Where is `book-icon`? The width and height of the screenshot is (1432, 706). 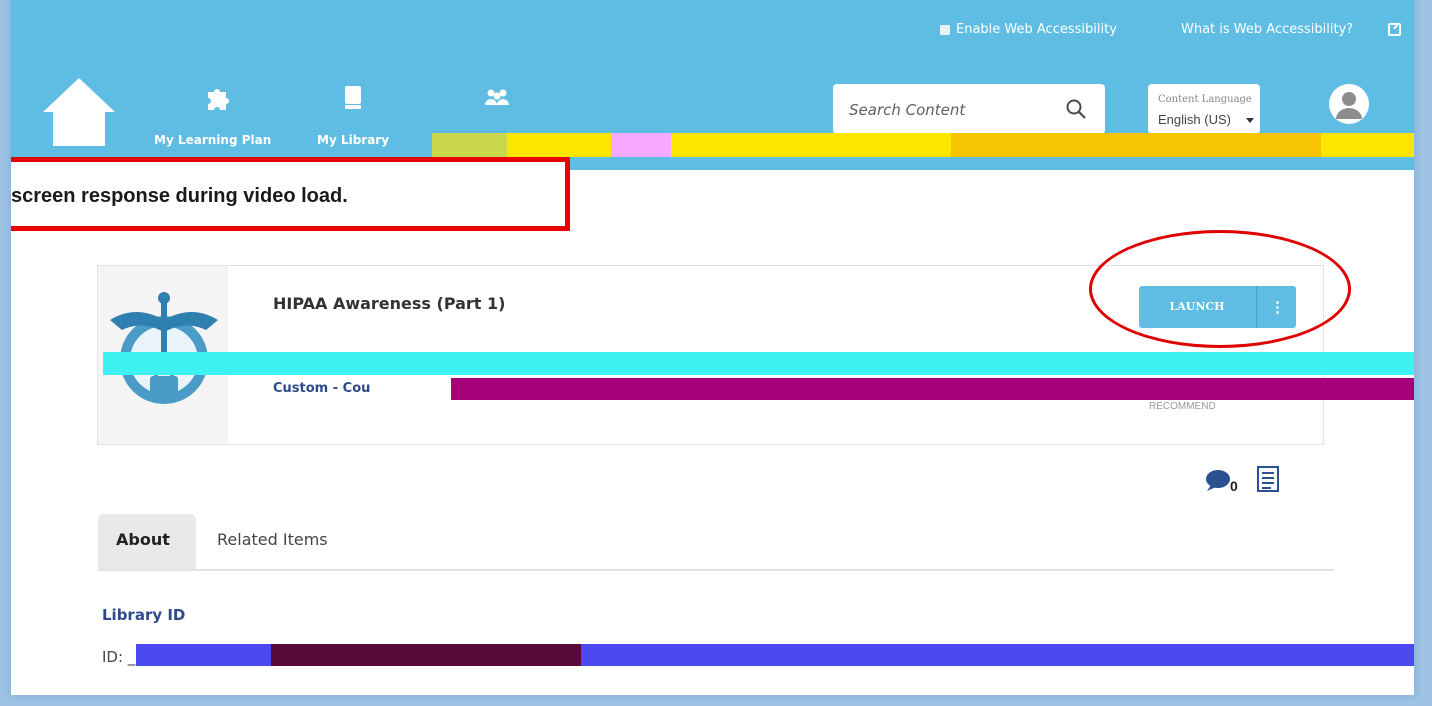
book-icon is located at coordinates (353, 97).